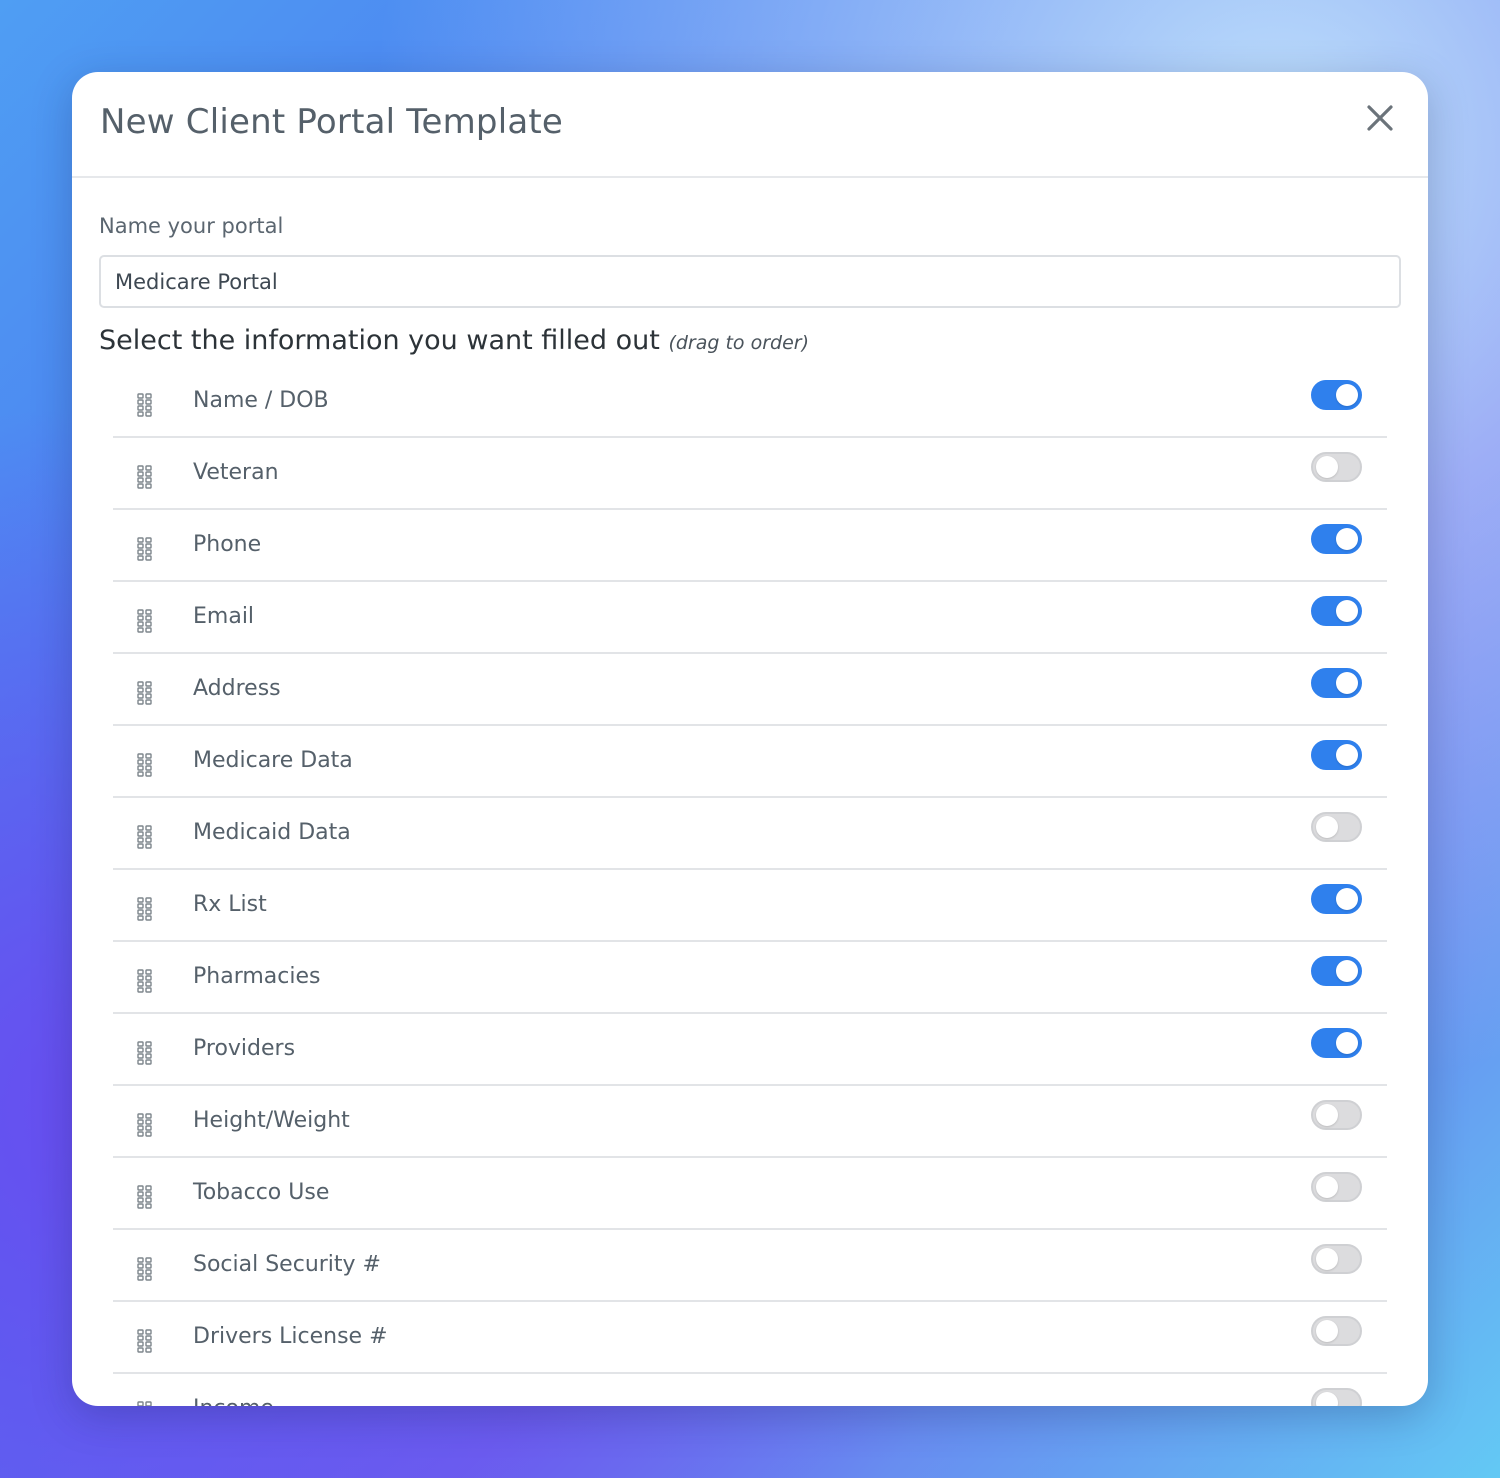 This screenshot has width=1500, height=1478. I want to click on option-row: Medicaid Data, so click(750, 834).